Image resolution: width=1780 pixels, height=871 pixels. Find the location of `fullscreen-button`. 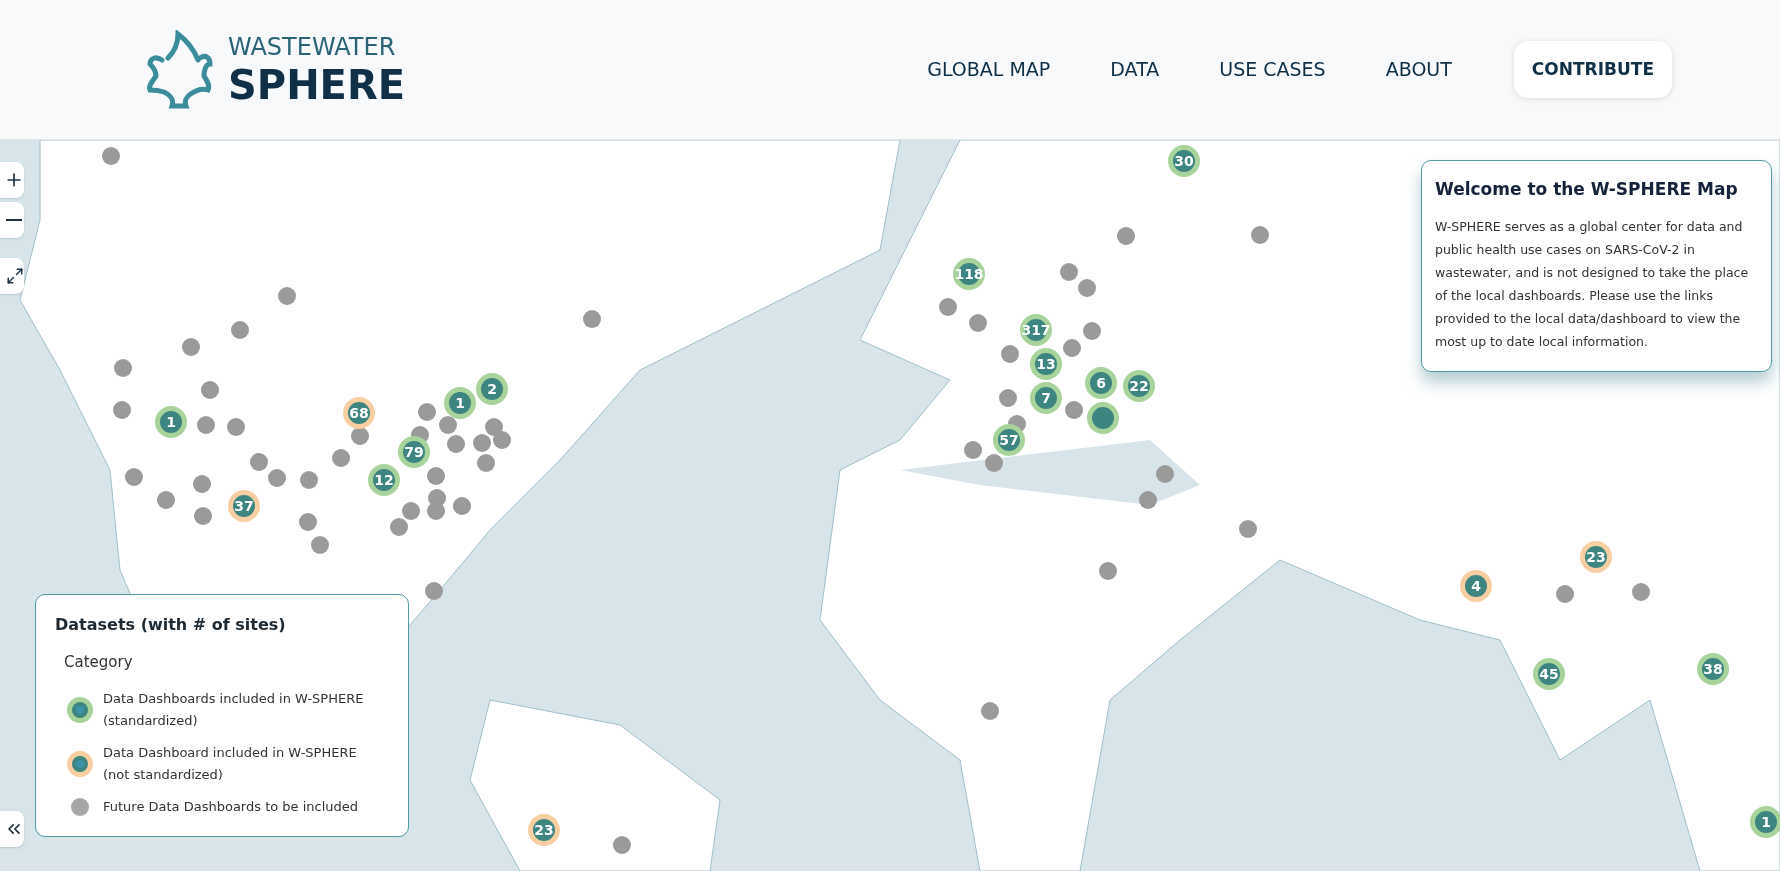

fullscreen-button is located at coordinates (12, 276).